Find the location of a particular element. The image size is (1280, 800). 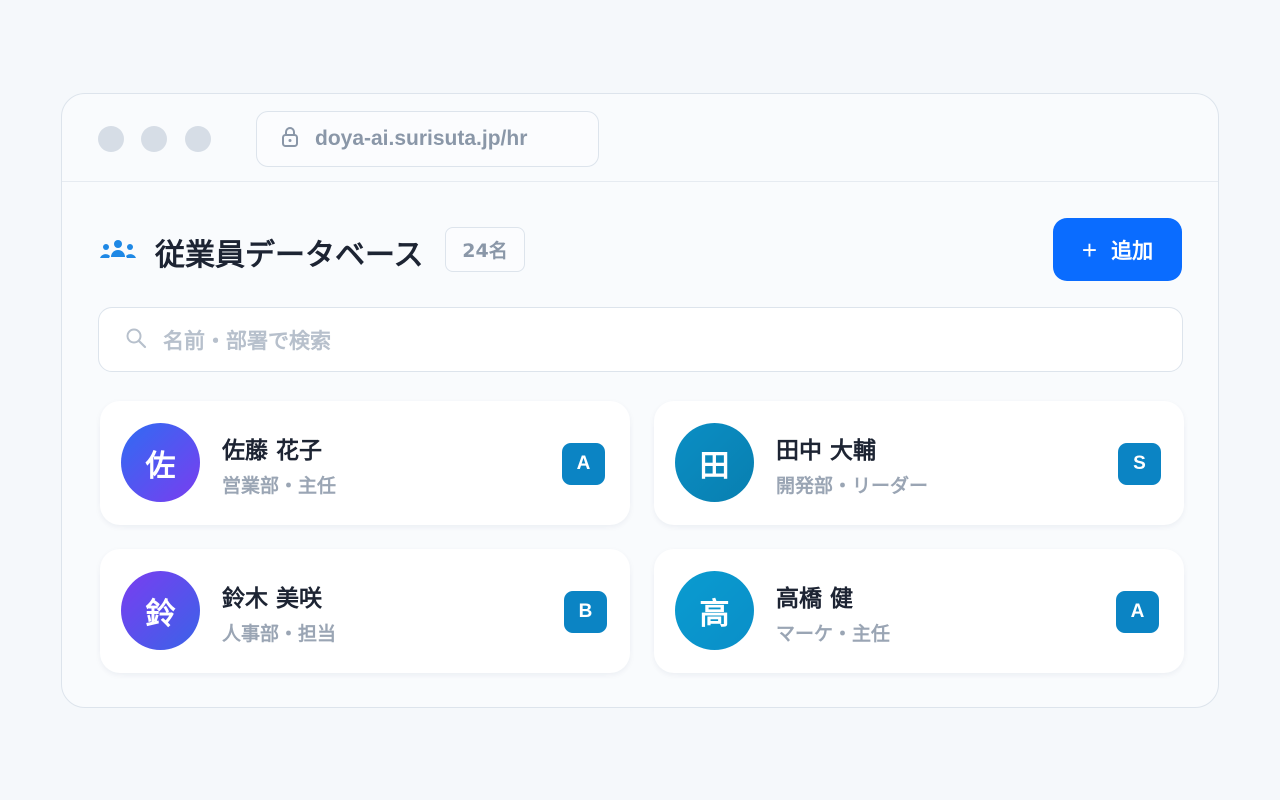

avatar: 鈴 is located at coordinates (160, 610).